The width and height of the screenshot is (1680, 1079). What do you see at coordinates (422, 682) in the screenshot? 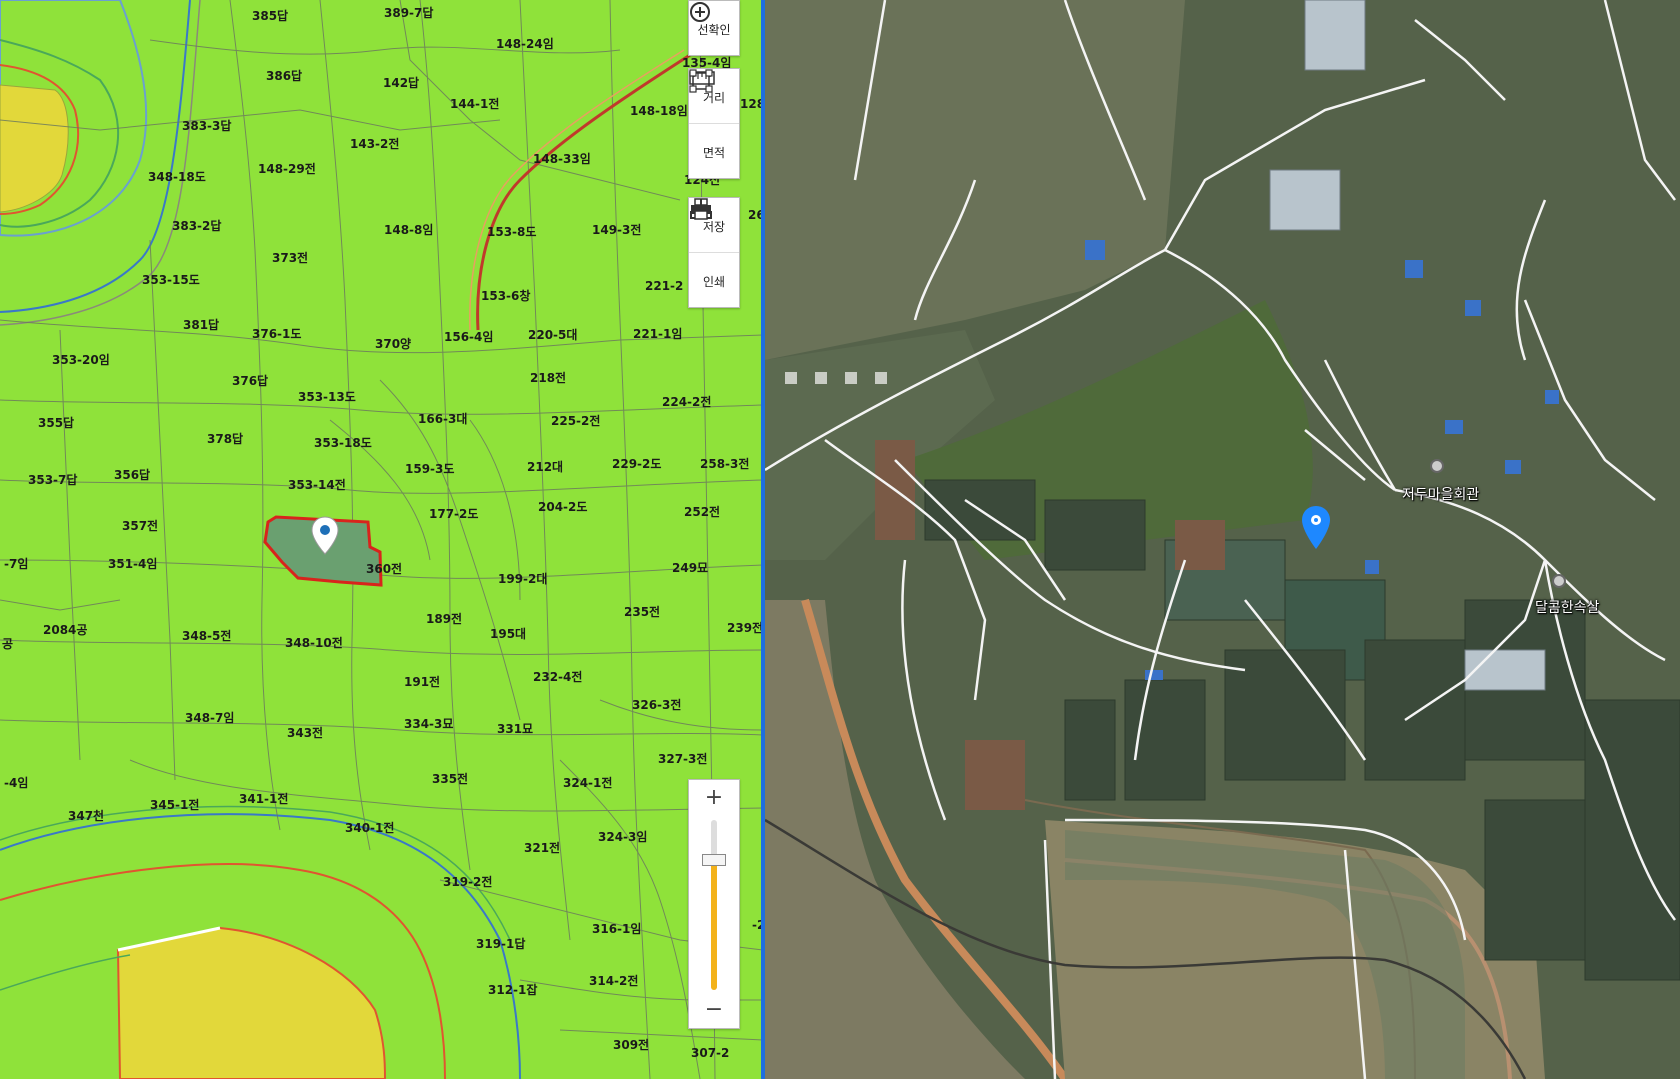
I see `parcel-label: 191전` at bounding box center [422, 682].